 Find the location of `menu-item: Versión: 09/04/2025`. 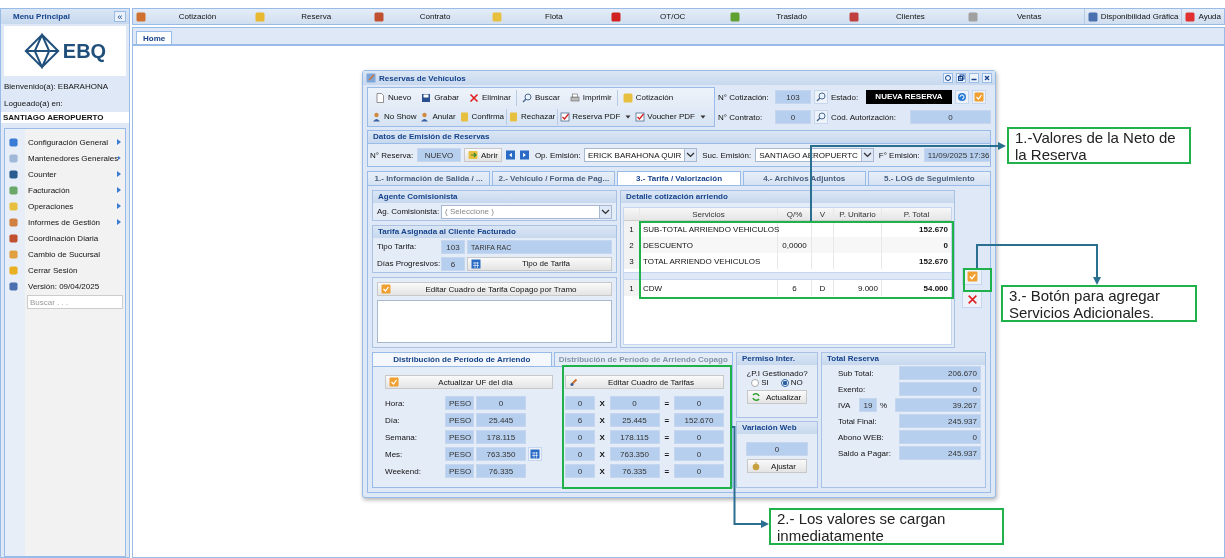

menu-item: Versión: 09/04/2025 is located at coordinates (65, 286).